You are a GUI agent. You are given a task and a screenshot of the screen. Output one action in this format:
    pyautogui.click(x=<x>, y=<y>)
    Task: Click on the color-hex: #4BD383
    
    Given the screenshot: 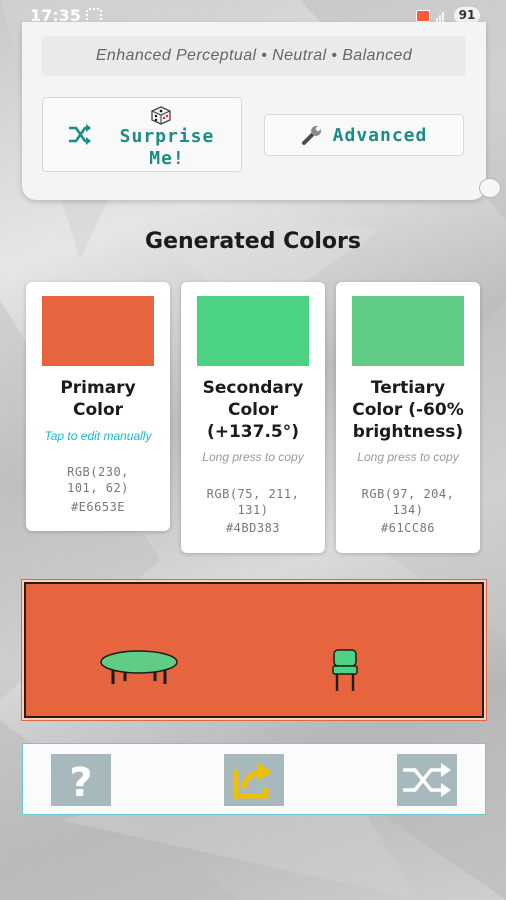 What is the action you would take?
    pyautogui.click(x=253, y=528)
    